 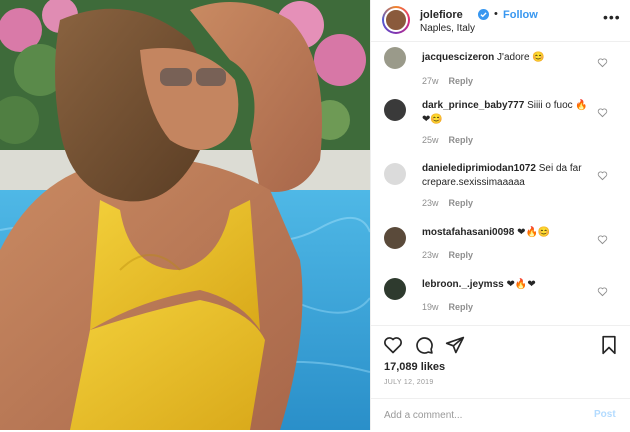 What do you see at coordinates (424, 345) in the screenshot?
I see `comment-icon` at bounding box center [424, 345].